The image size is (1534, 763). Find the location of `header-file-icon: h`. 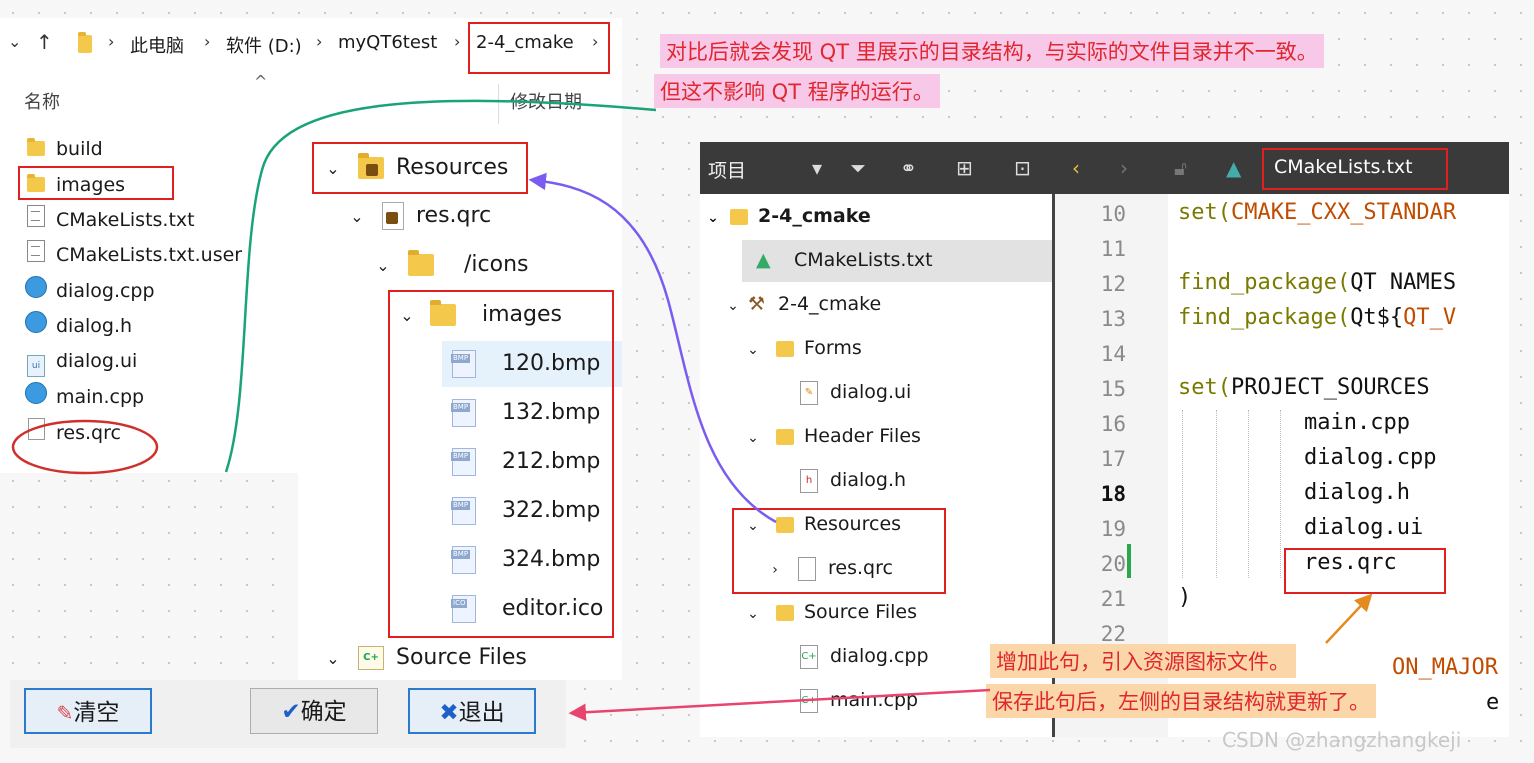

header-file-icon: h is located at coordinates (809, 480).